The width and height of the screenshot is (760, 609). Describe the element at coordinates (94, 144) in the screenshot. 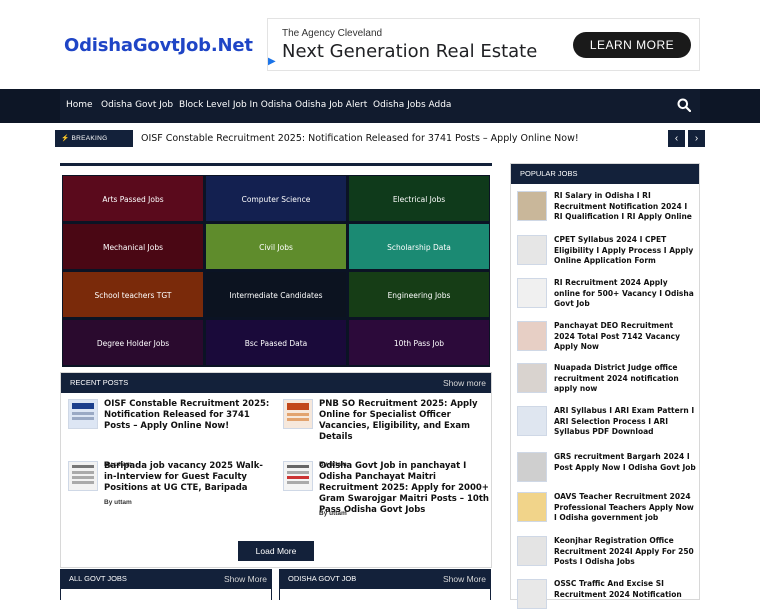

I see `breaking-label: ⚡ BREAKING POSTS` at that location.